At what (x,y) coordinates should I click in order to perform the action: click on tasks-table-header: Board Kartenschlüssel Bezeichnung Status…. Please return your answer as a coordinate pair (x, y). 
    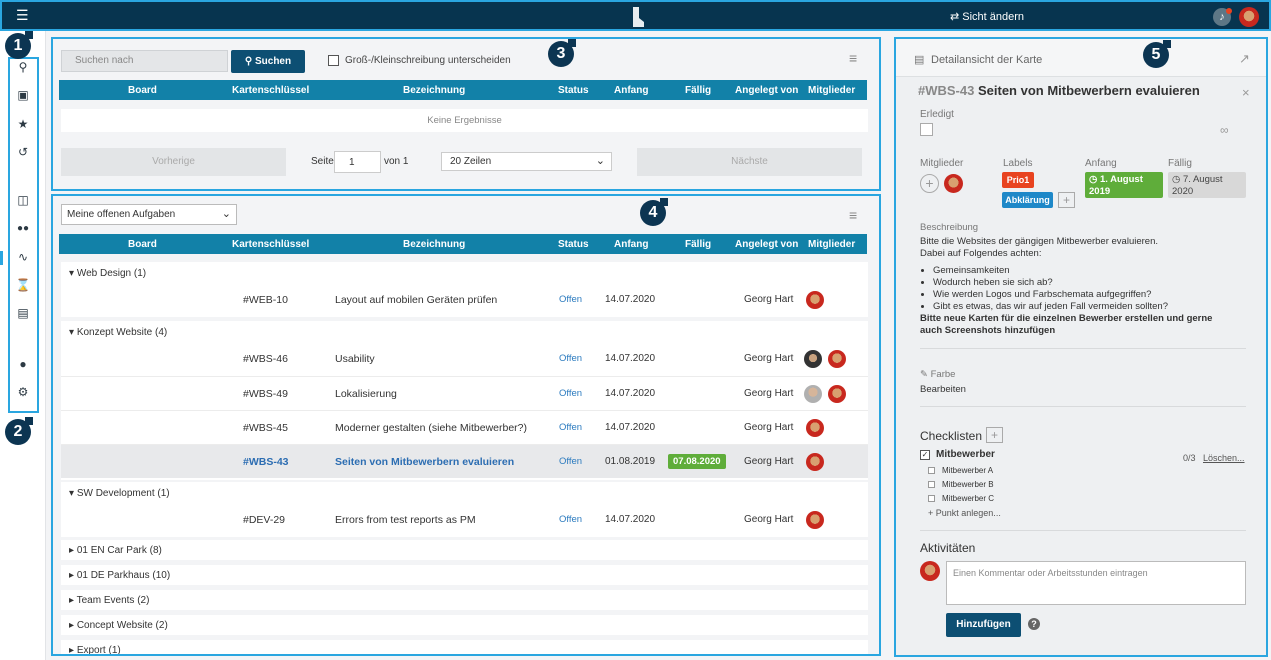
    Looking at the image, I should click on (463, 244).